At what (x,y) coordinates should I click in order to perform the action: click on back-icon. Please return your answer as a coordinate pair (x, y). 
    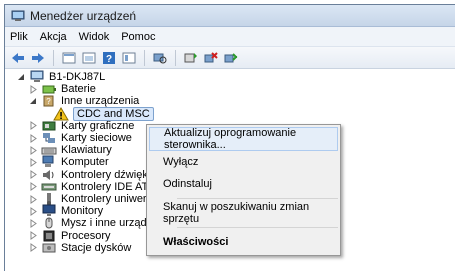
    Looking at the image, I should click on (18, 58).